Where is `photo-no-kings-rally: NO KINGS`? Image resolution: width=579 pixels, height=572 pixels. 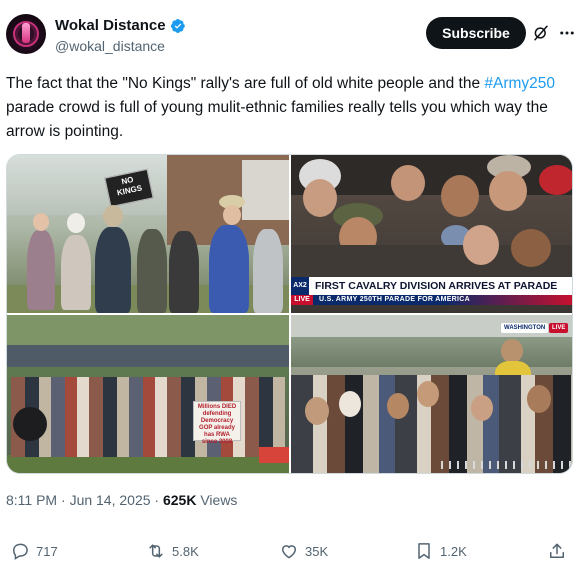 photo-no-kings-rally: NO KINGS is located at coordinates (148, 234).